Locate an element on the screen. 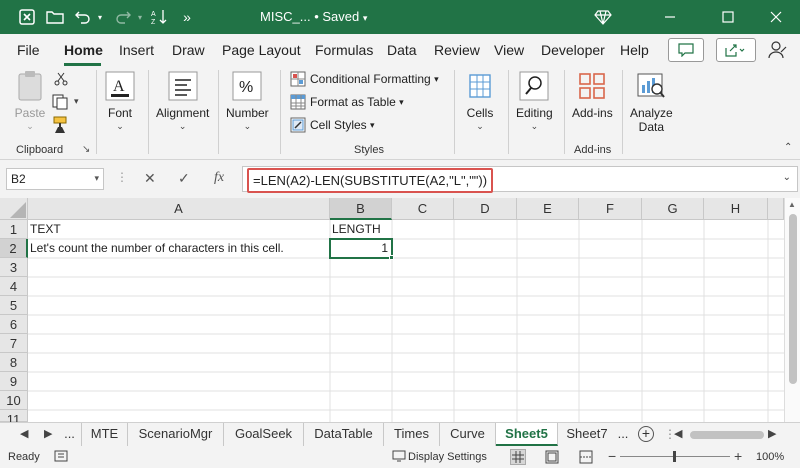  accessibility-icon is located at coordinates (61, 457).